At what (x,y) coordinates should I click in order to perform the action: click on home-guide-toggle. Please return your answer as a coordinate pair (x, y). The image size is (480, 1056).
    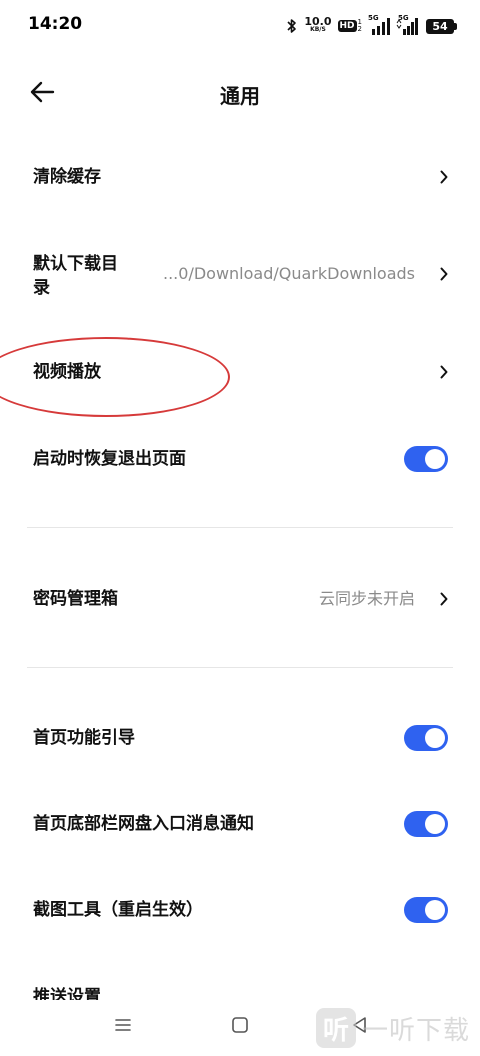
    Looking at the image, I should click on (426, 738).